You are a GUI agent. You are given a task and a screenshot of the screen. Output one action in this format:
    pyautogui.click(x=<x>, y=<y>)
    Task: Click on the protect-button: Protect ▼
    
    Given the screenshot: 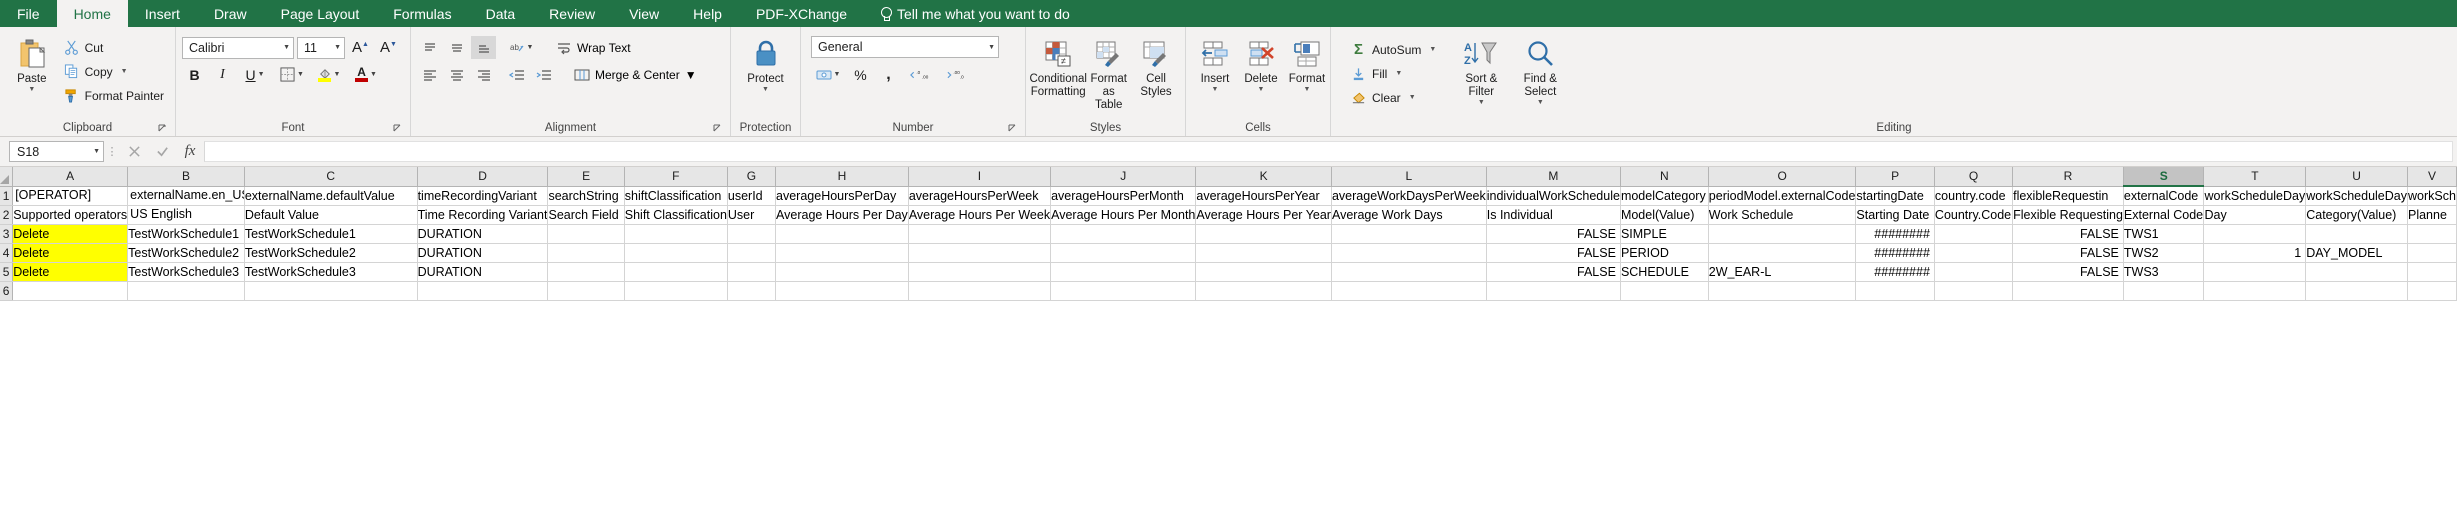 What is the action you would take?
    pyautogui.click(x=765, y=65)
    